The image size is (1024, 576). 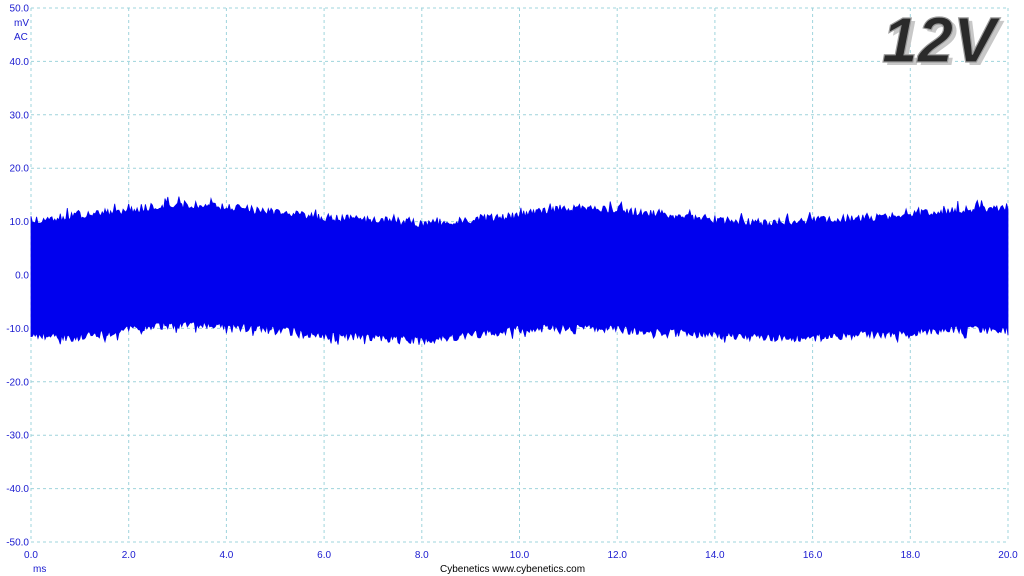 I want to click on y-tick-label: -10.0, so click(x=17, y=329).